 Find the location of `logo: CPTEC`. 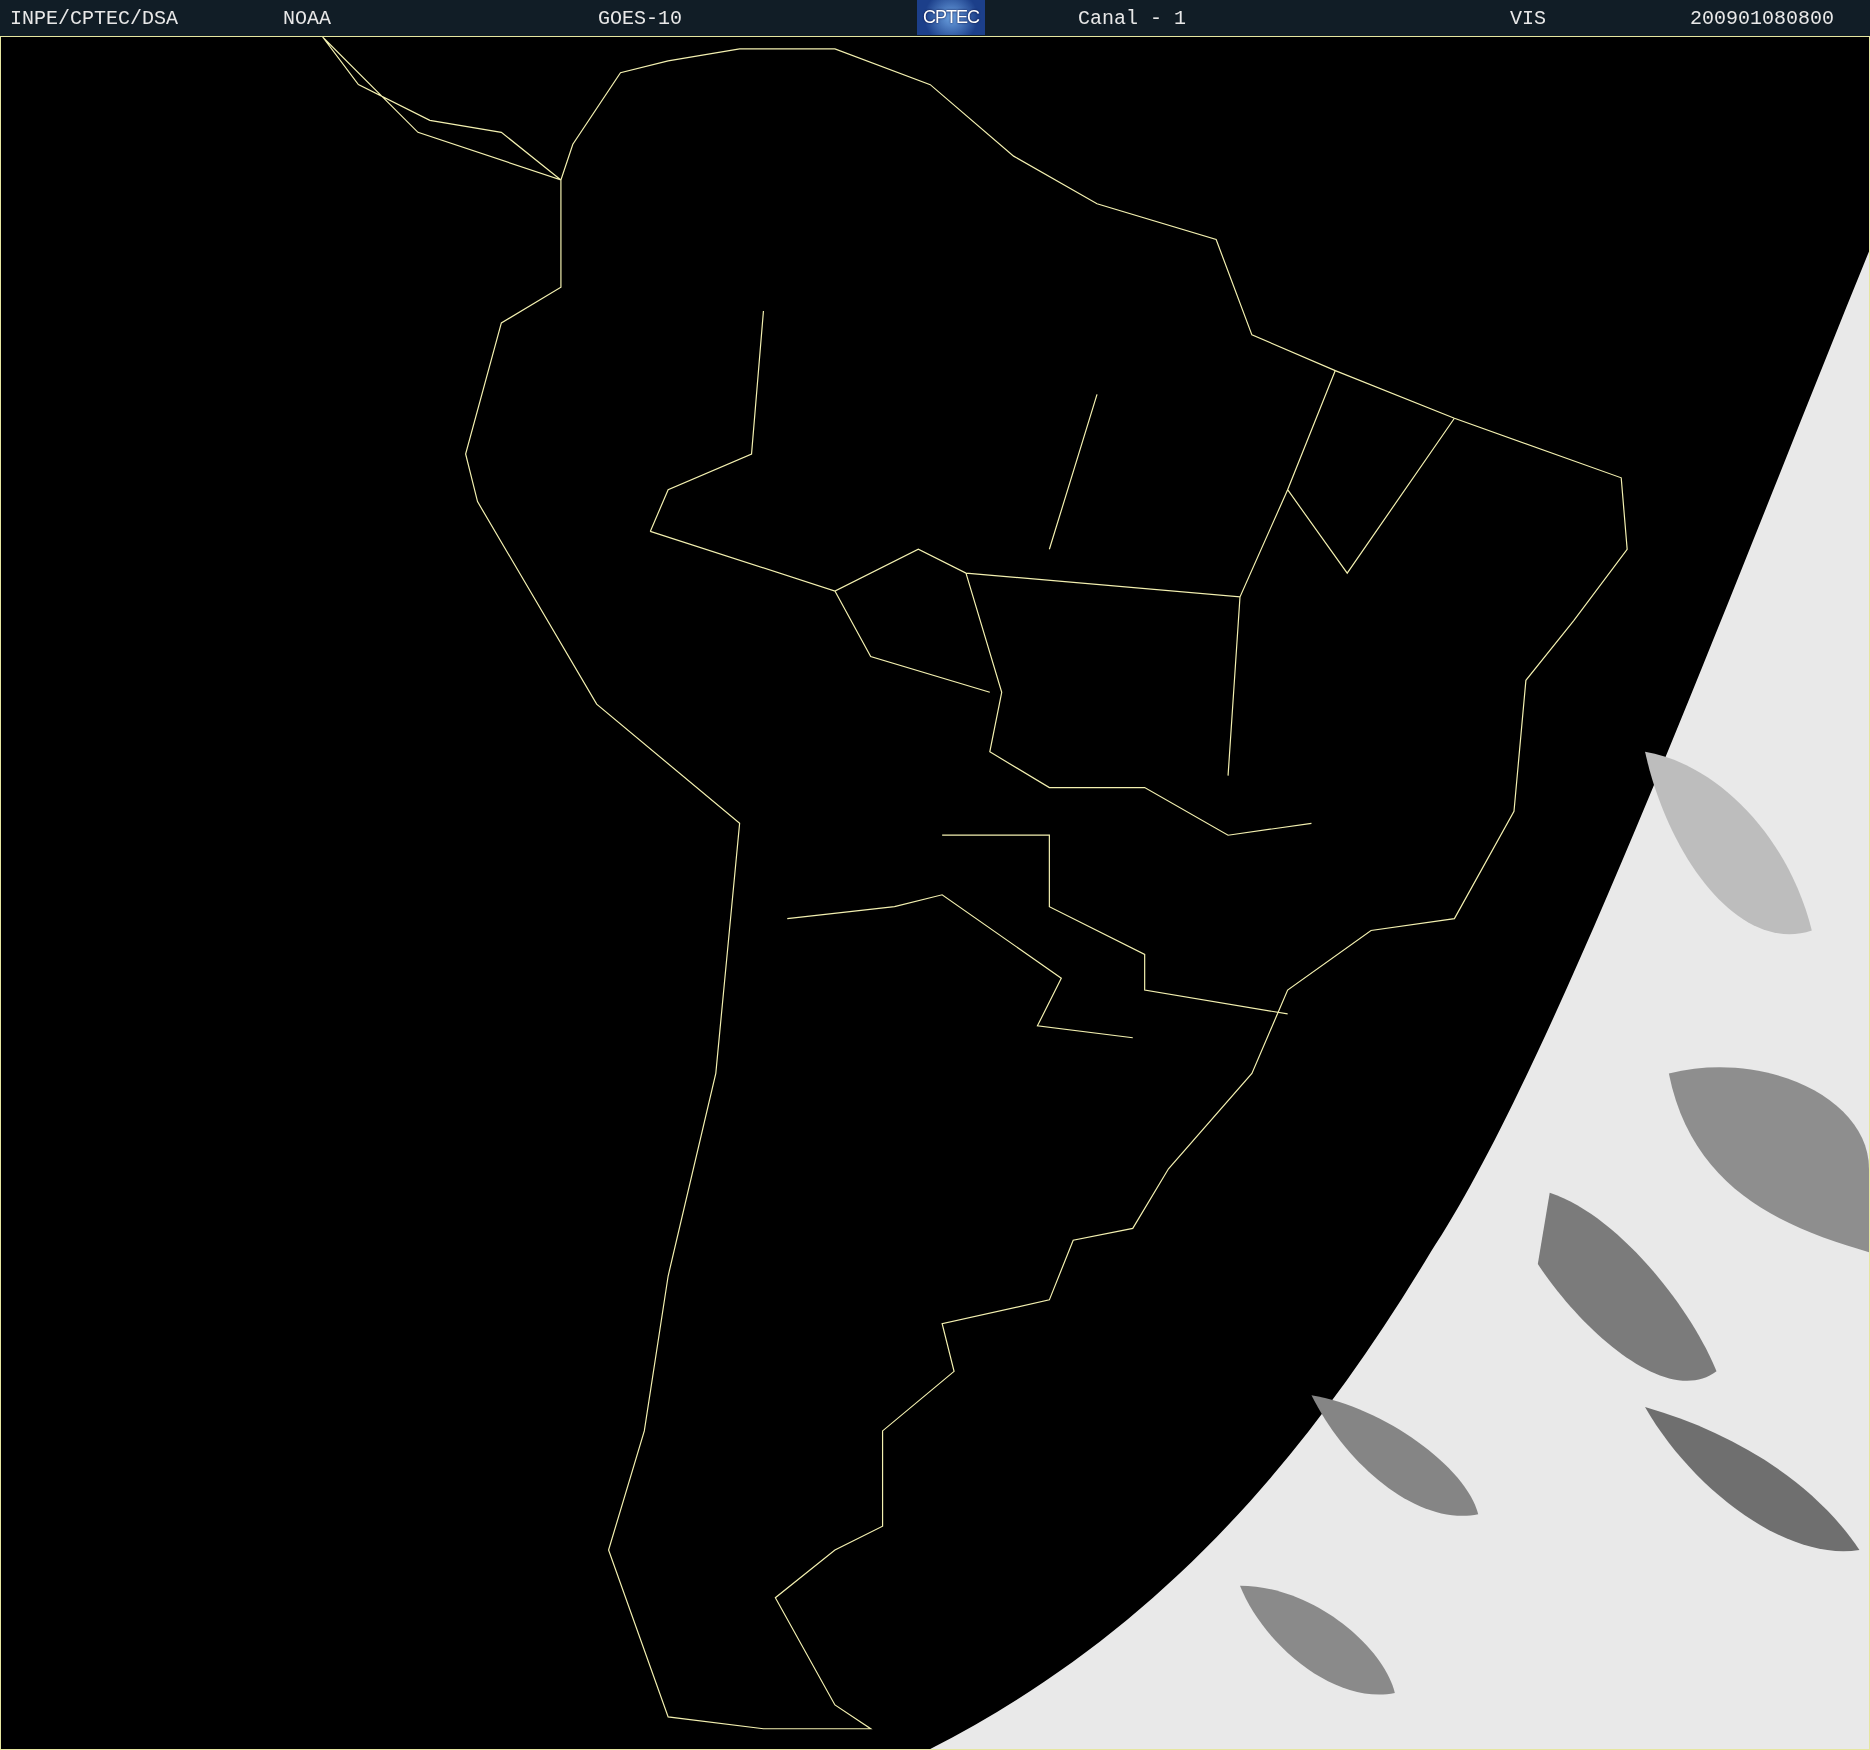

logo: CPTEC is located at coordinates (951, 17).